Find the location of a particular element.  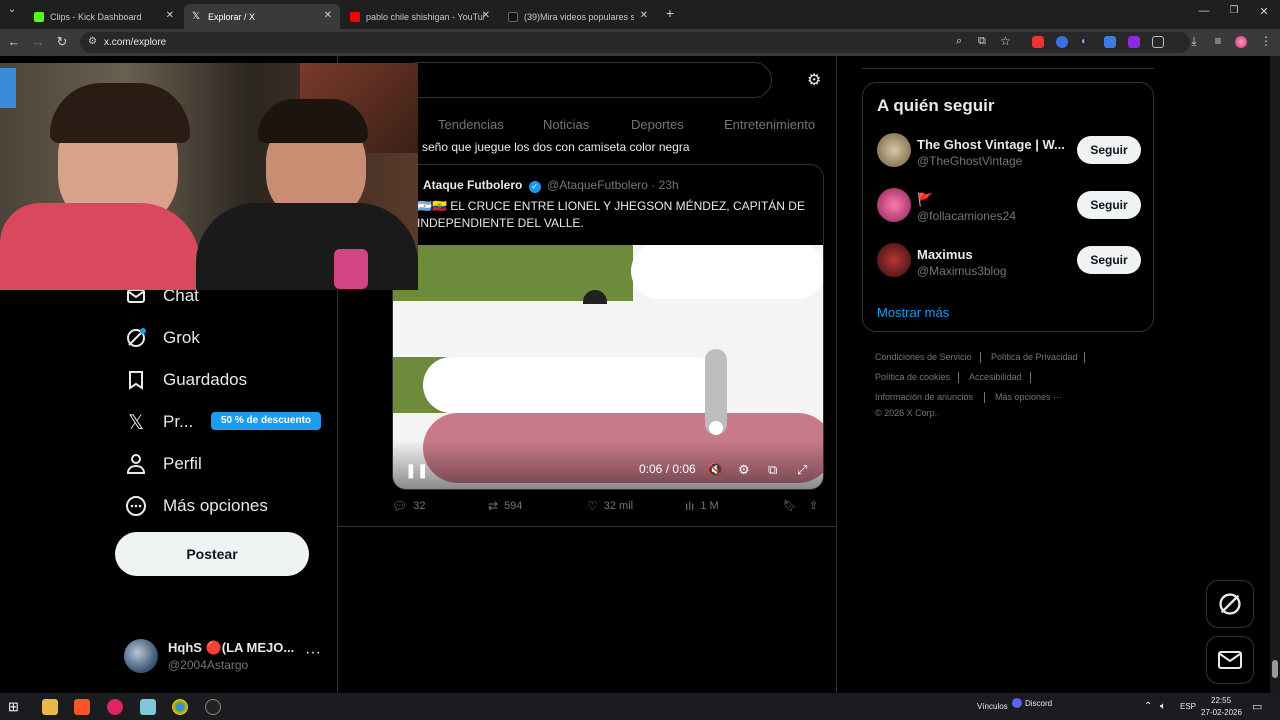

share-icon: ⇪ is located at coordinates (813, 505).